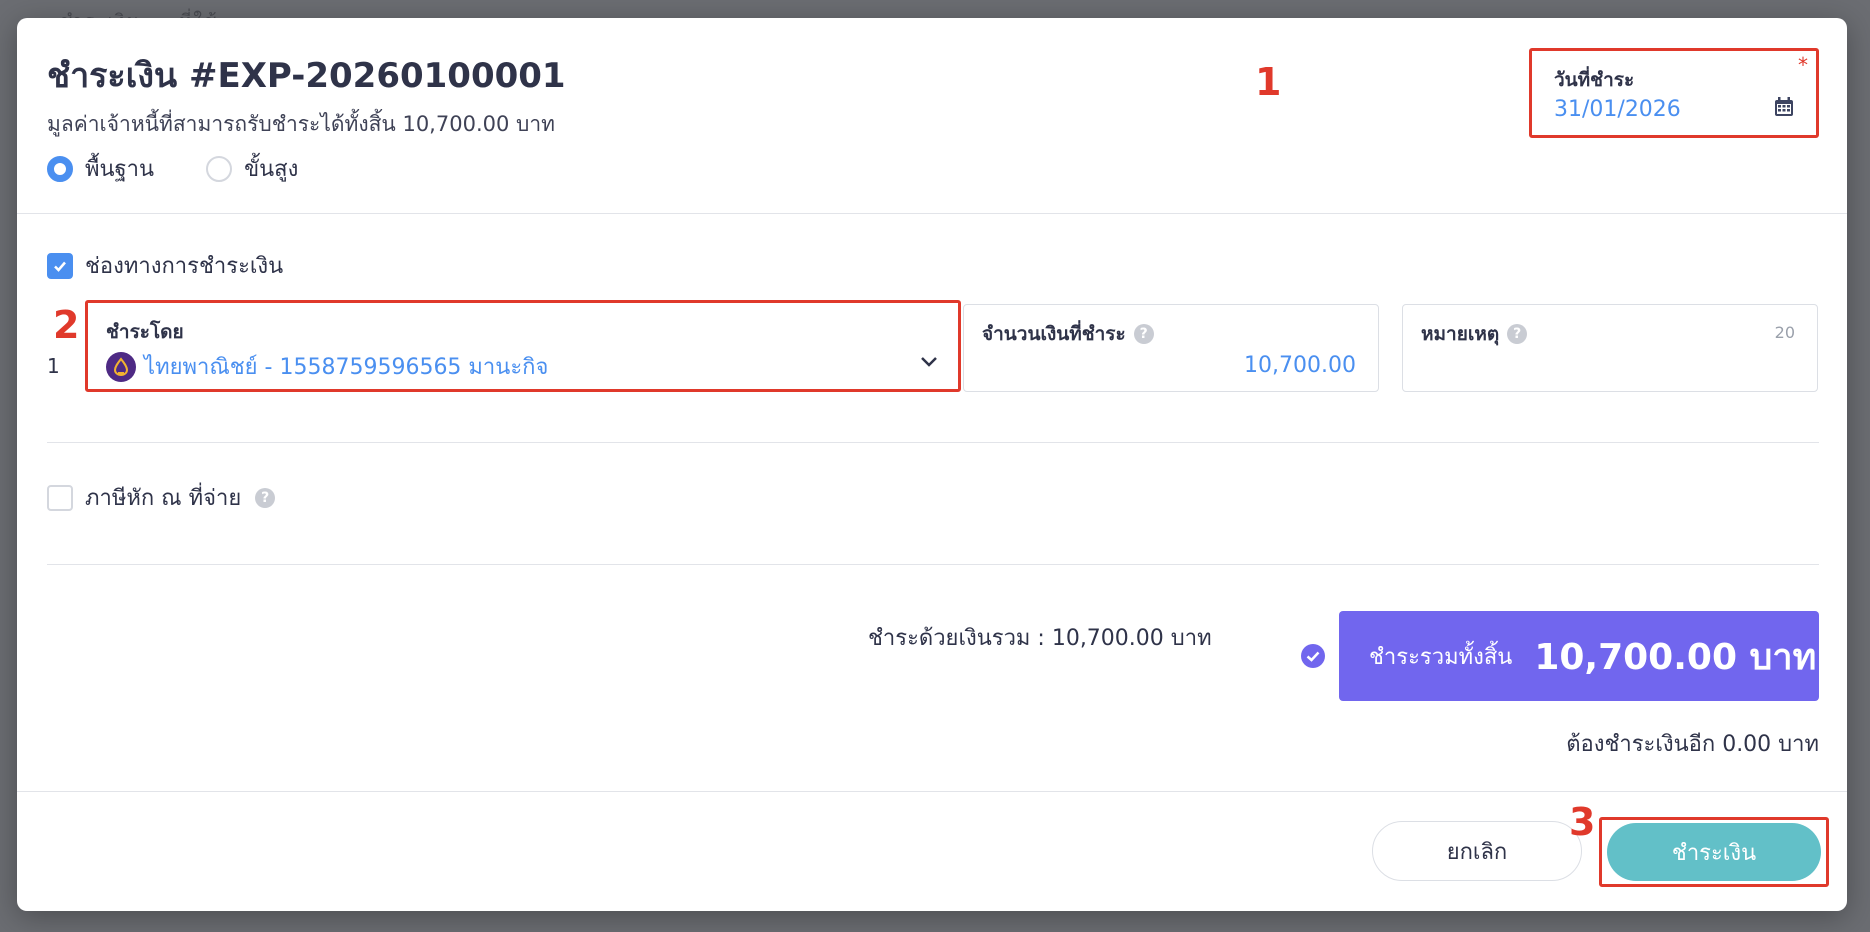  I want to click on payment-date-field: * วันที่ชำระ 31/01/2026, so click(1674, 93).